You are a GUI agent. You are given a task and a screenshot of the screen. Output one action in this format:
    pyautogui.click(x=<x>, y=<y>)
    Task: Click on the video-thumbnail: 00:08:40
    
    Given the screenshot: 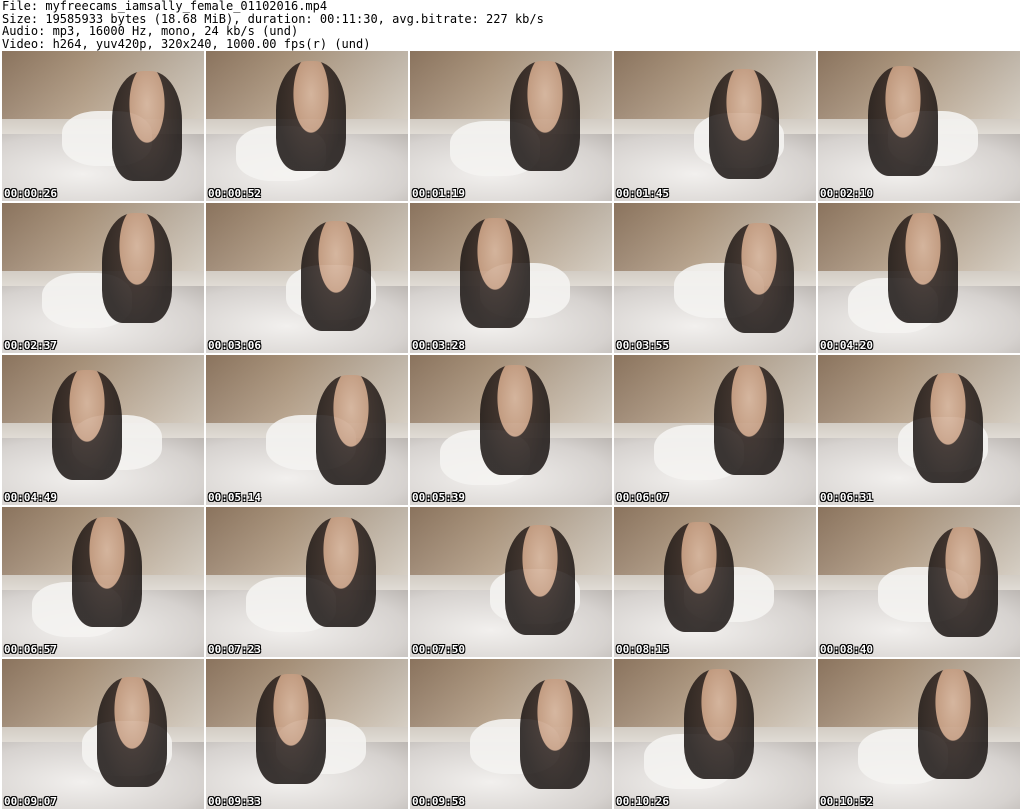 What is the action you would take?
    pyautogui.click(x=919, y=582)
    